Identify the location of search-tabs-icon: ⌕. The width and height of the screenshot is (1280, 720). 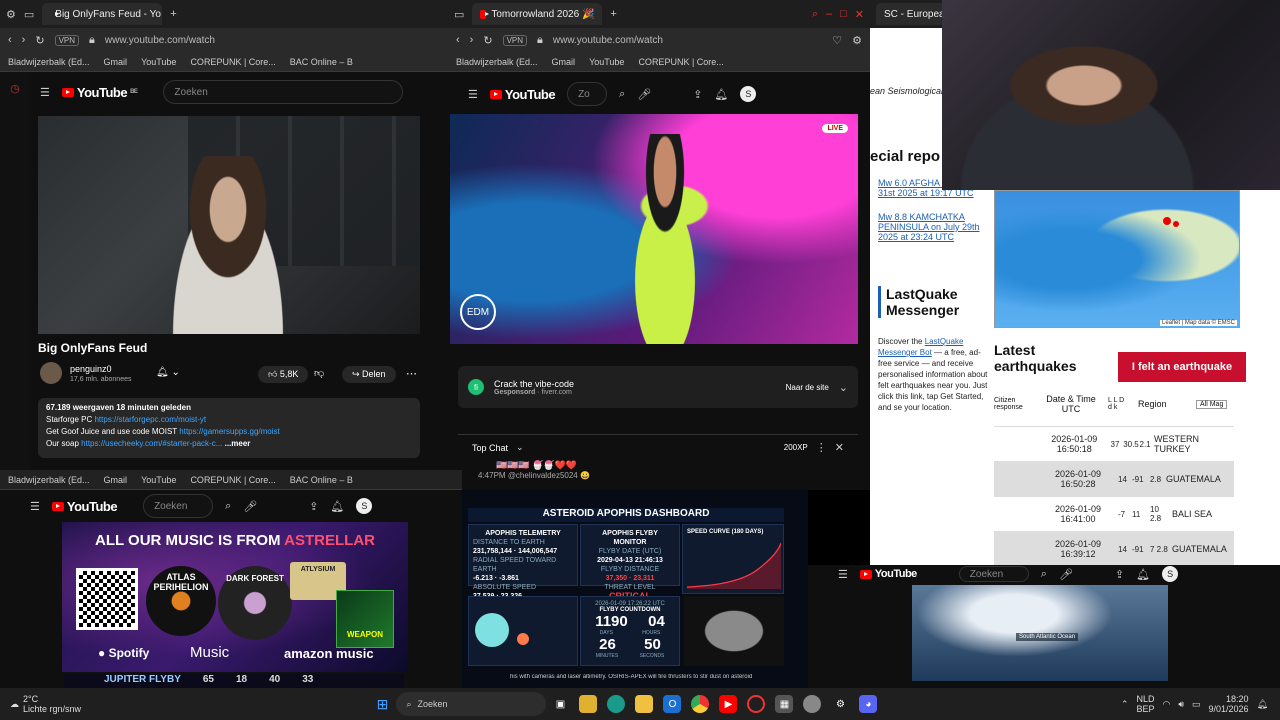
(815, 14).